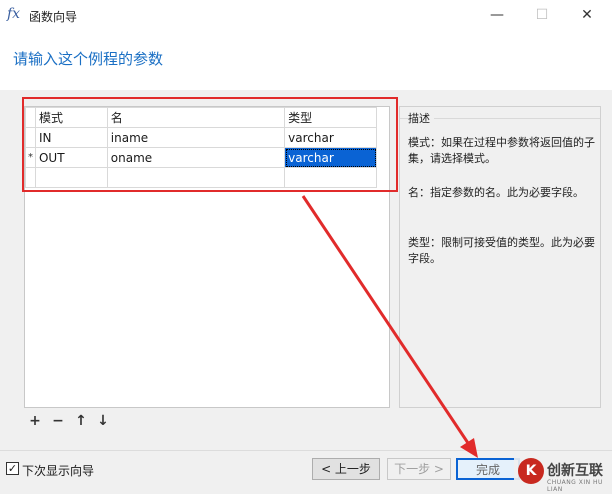 Image resolution: width=612 pixels, height=494 pixels. What do you see at coordinates (496, 192) in the screenshot?
I see `description-name: 名：指定参数的名。此为必要字段。` at bounding box center [496, 192].